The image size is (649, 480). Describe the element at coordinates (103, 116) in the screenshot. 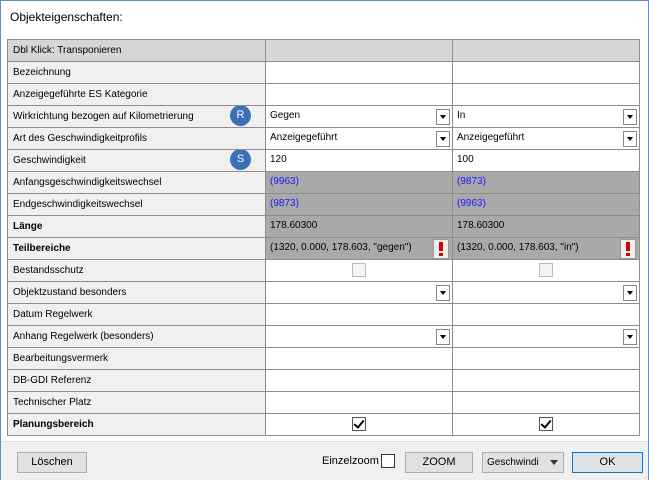

I see `row-label-text: Wirkrichtung bezogen auf Kilometrierung` at that location.